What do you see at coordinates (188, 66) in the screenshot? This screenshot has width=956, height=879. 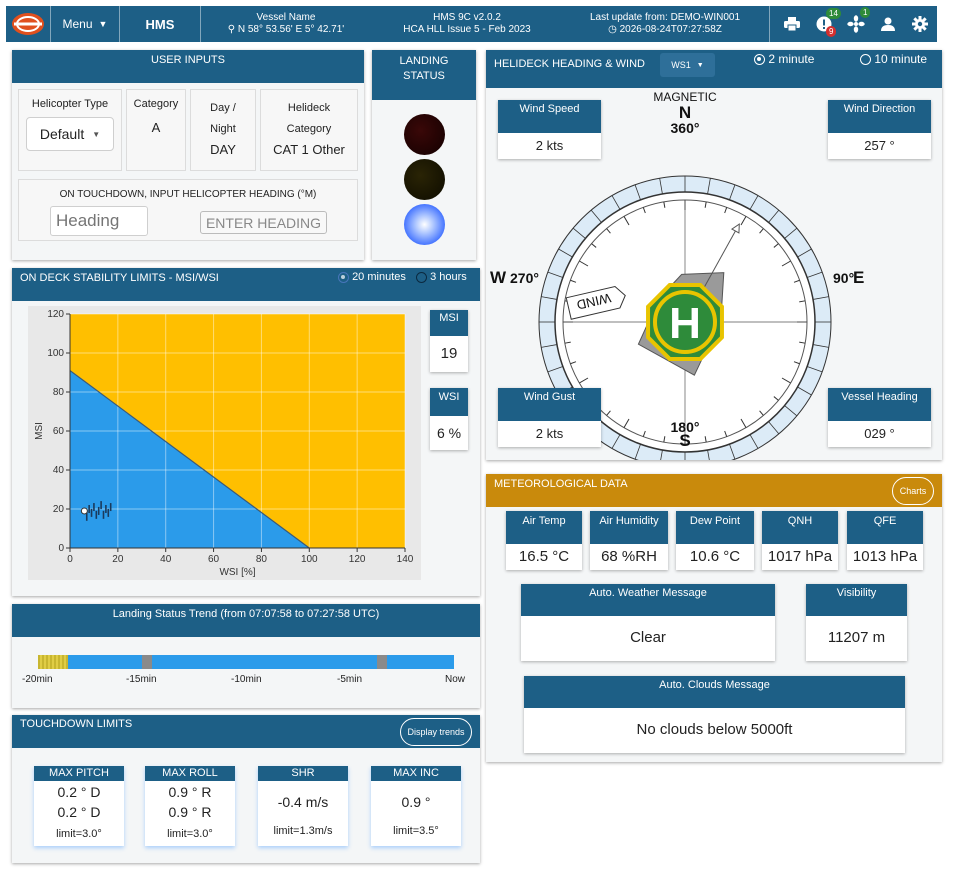 I see `user-inputs-title: USER INPUTS` at bounding box center [188, 66].